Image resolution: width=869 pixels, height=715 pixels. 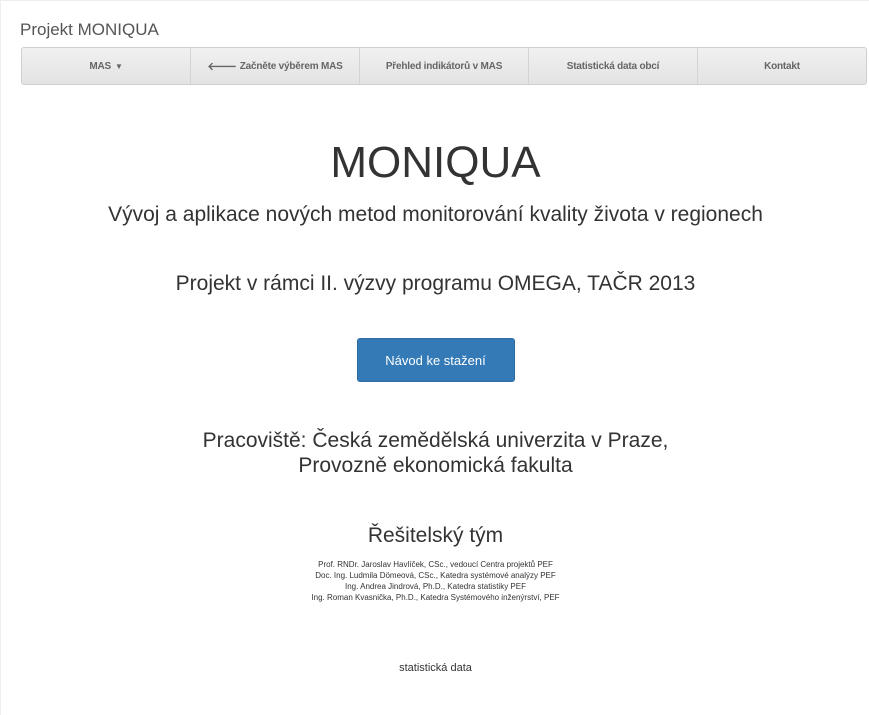 I want to click on nav-item-mas: MAS ▼, so click(x=106, y=66).